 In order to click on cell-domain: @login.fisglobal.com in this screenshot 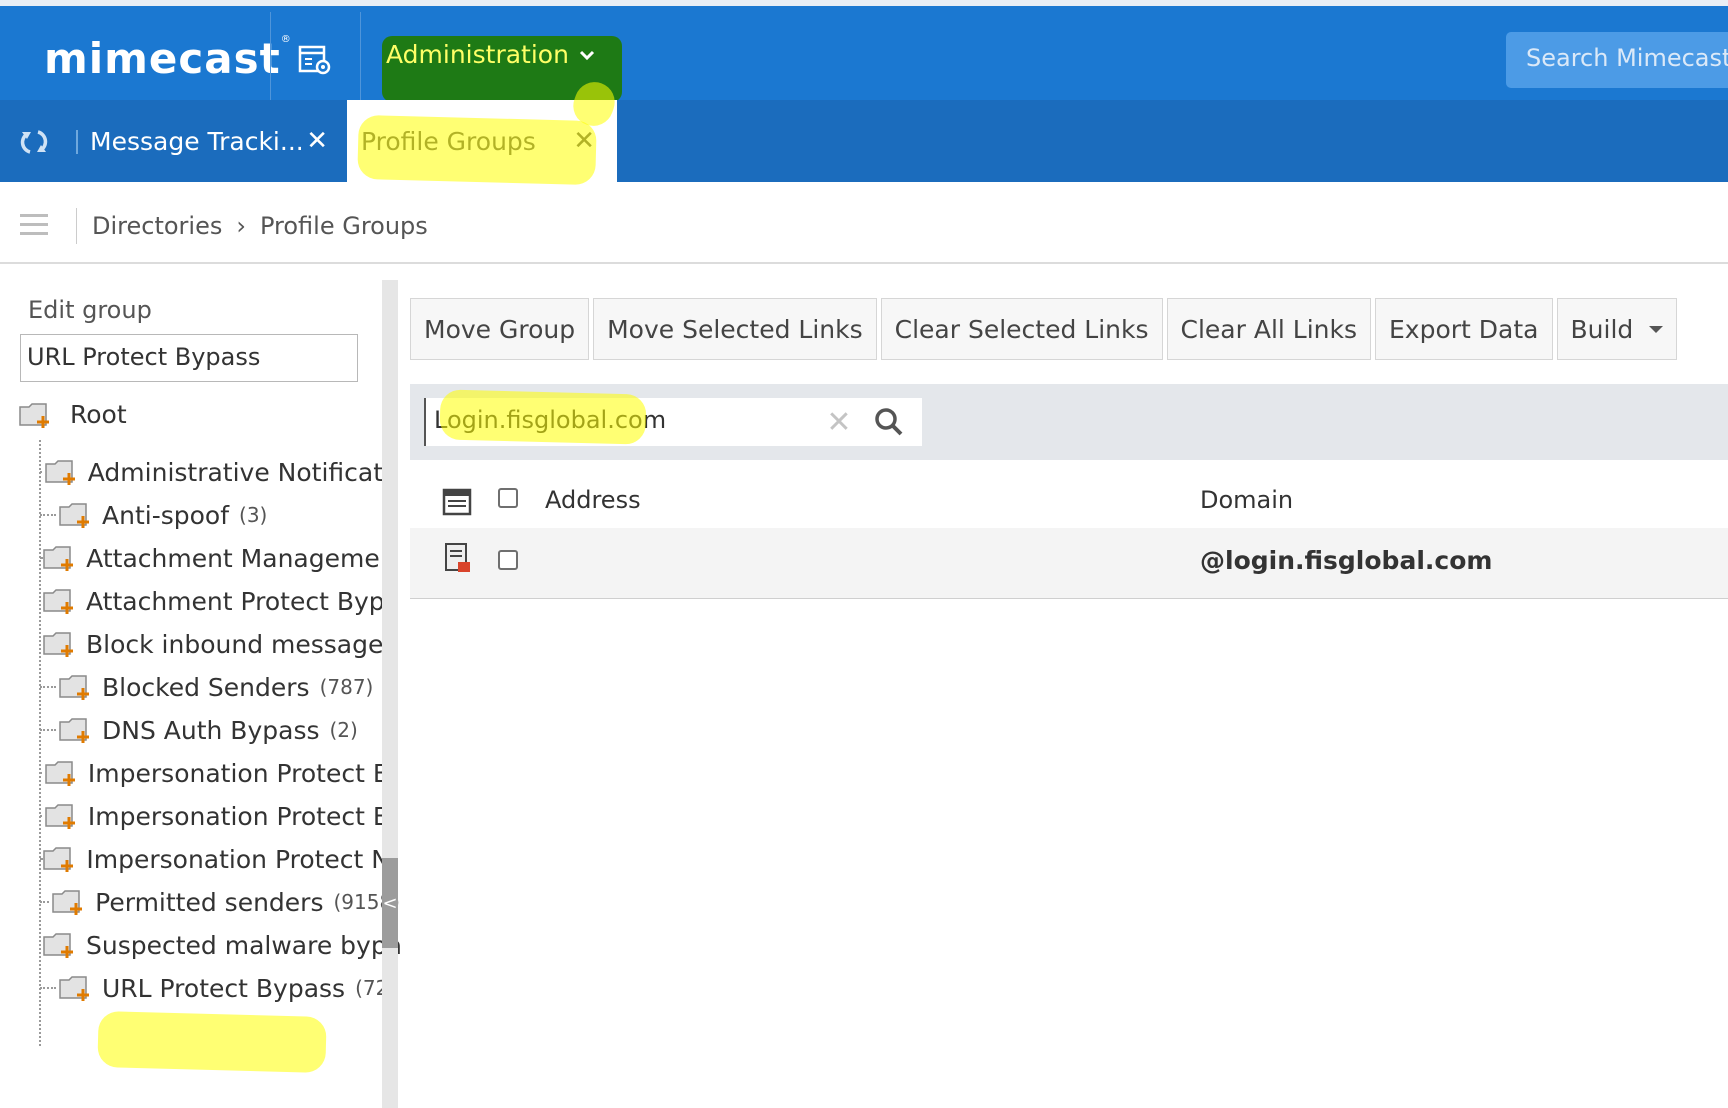, I will do `click(1346, 560)`.